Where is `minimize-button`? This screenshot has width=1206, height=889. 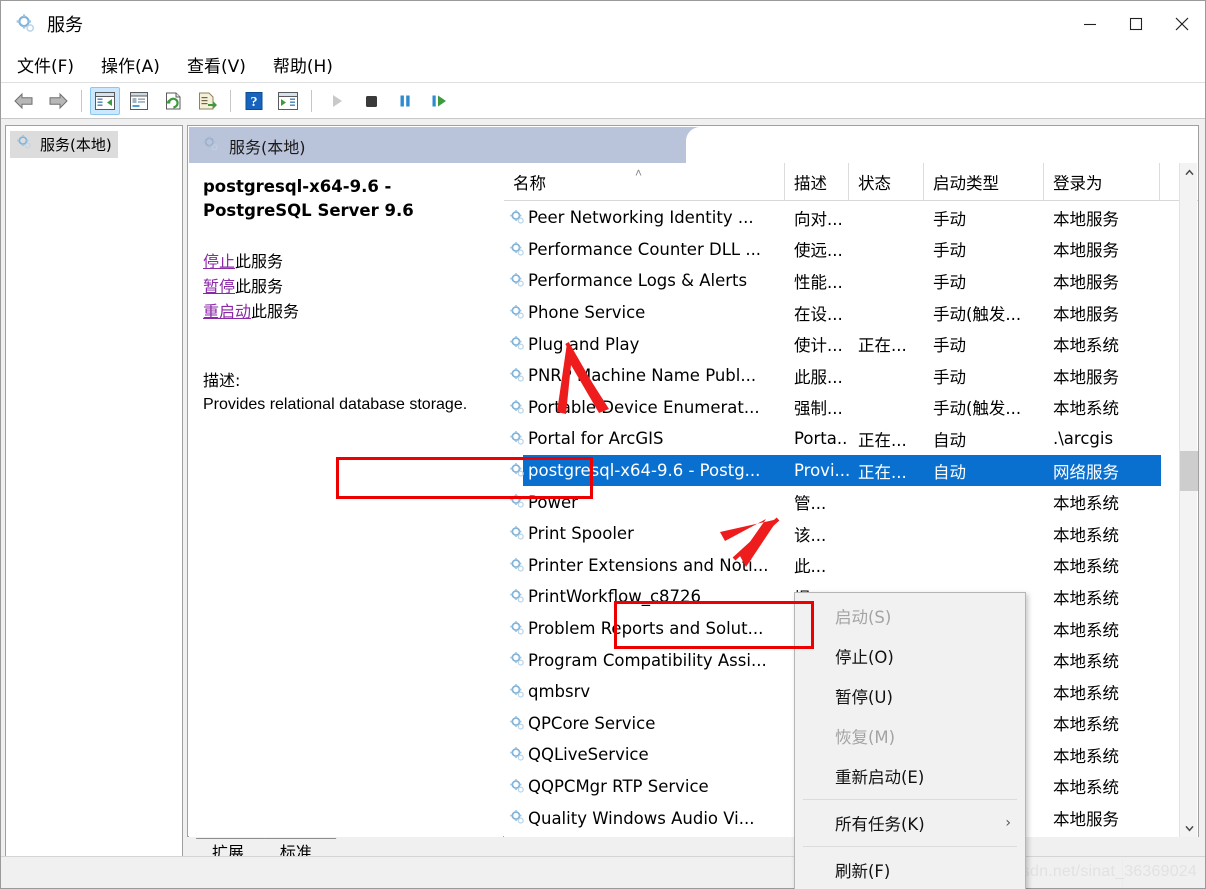
minimize-button is located at coordinates (1090, 24).